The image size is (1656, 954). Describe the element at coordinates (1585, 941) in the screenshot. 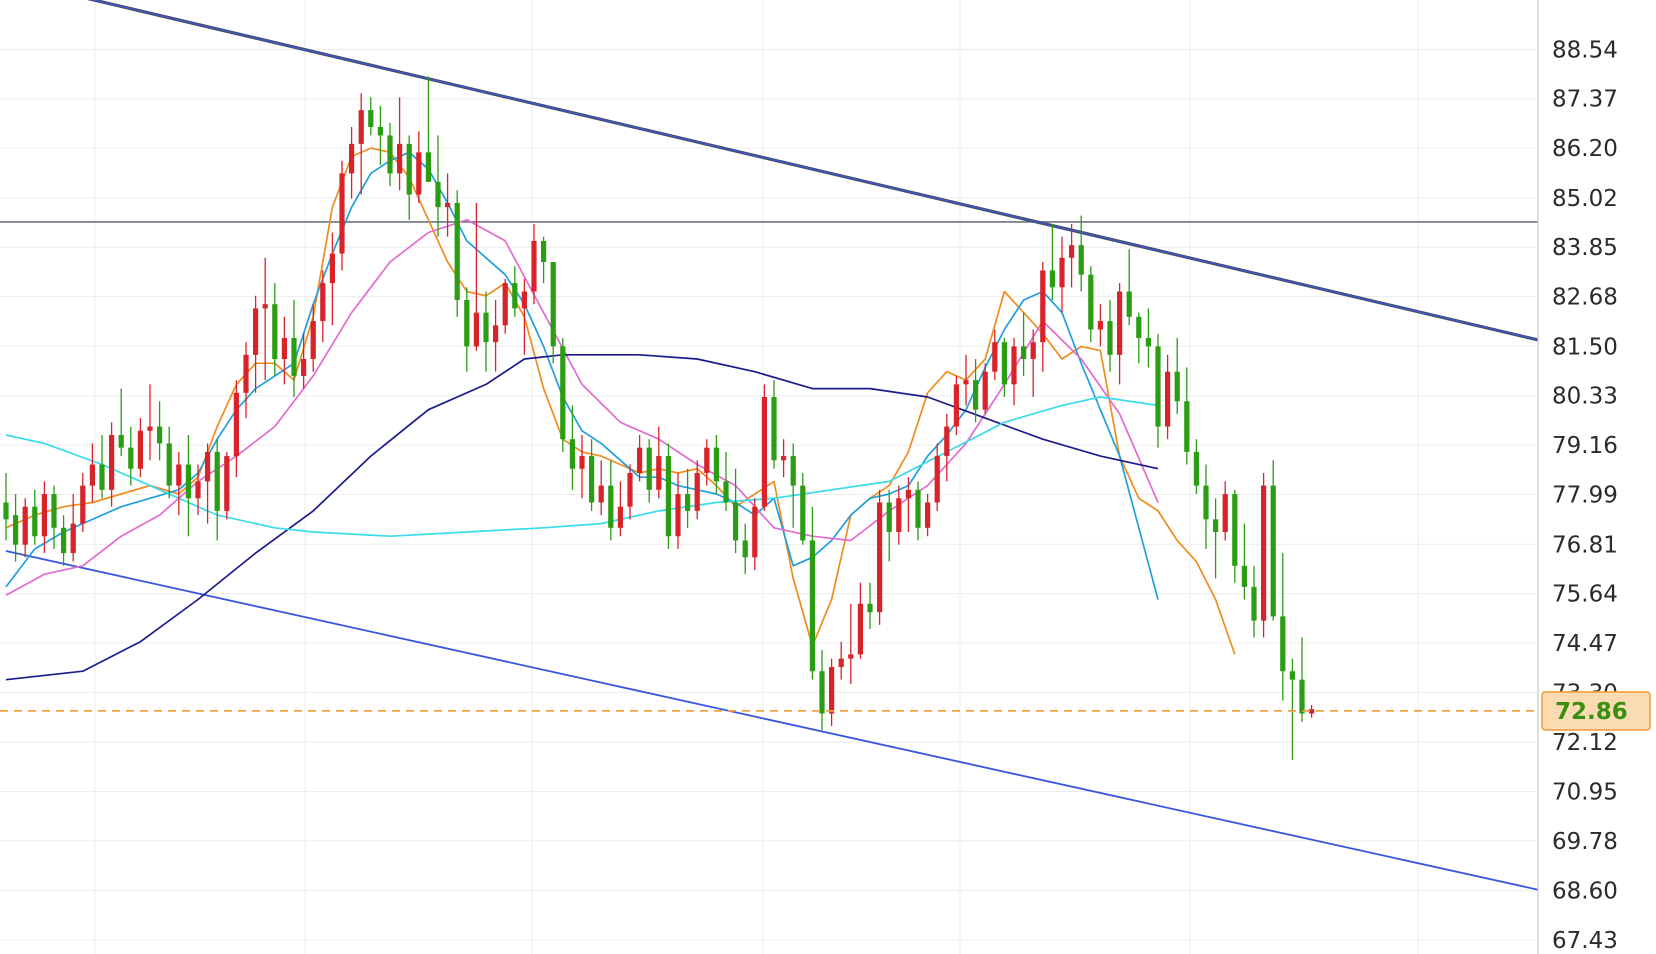

I see `price-tick-label: 67.43` at that location.